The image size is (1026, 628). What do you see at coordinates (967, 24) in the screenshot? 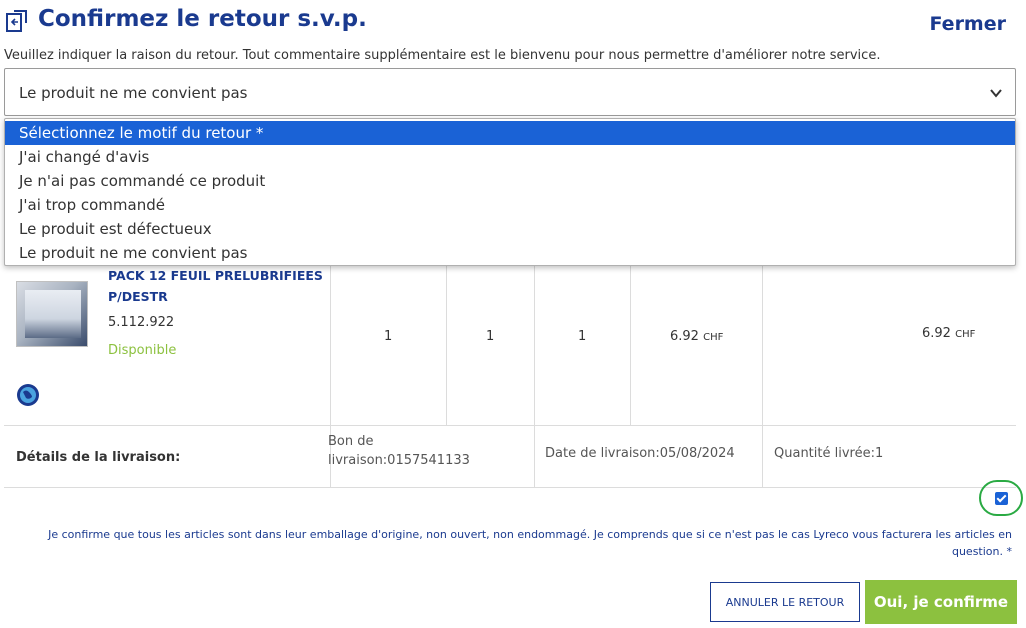
I see `close-button: Fermer` at bounding box center [967, 24].